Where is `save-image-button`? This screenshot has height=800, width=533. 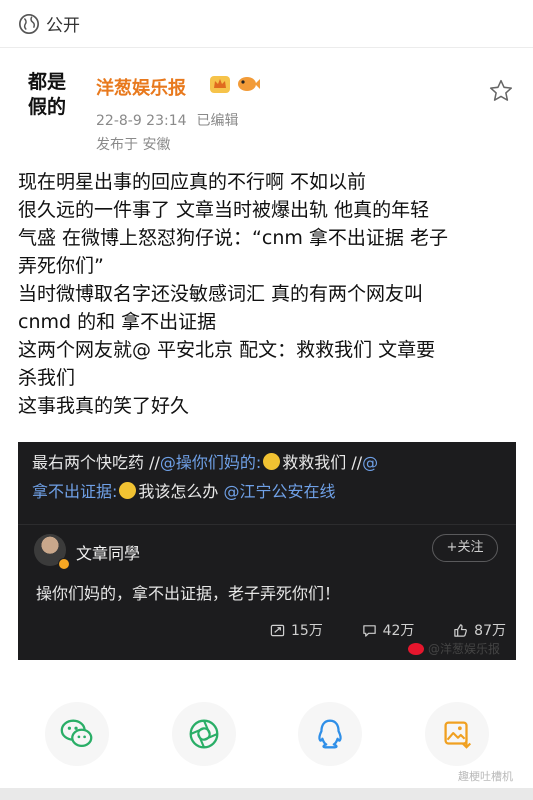
save-image-button is located at coordinates (457, 734).